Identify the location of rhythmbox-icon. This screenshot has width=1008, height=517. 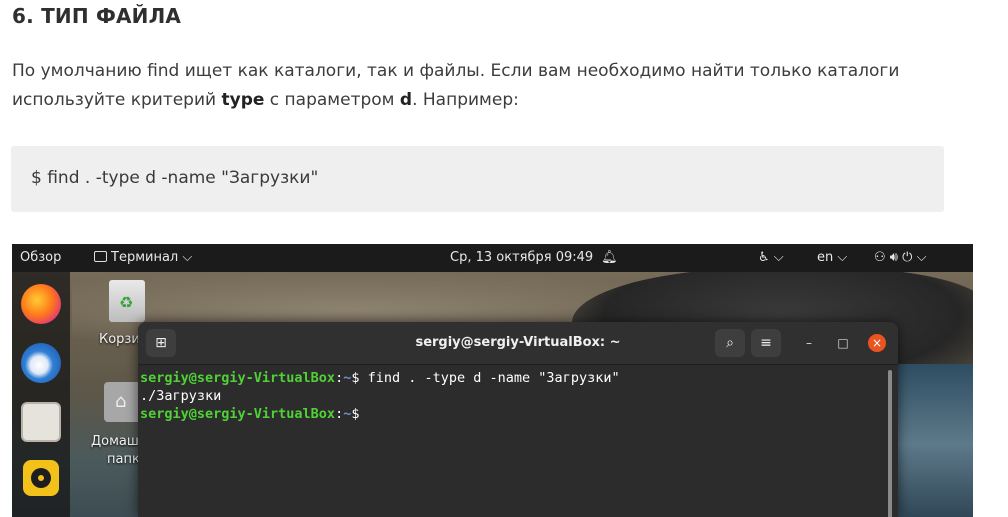
(41, 478).